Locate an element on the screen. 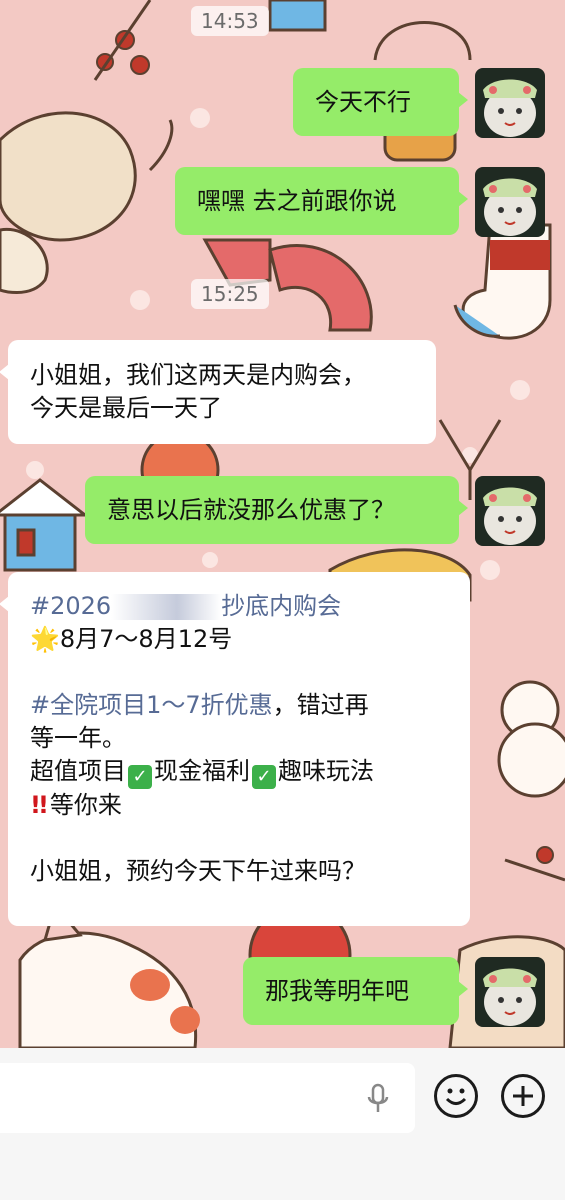  message-text: 趣味玩法 is located at coordinates (326, 771).